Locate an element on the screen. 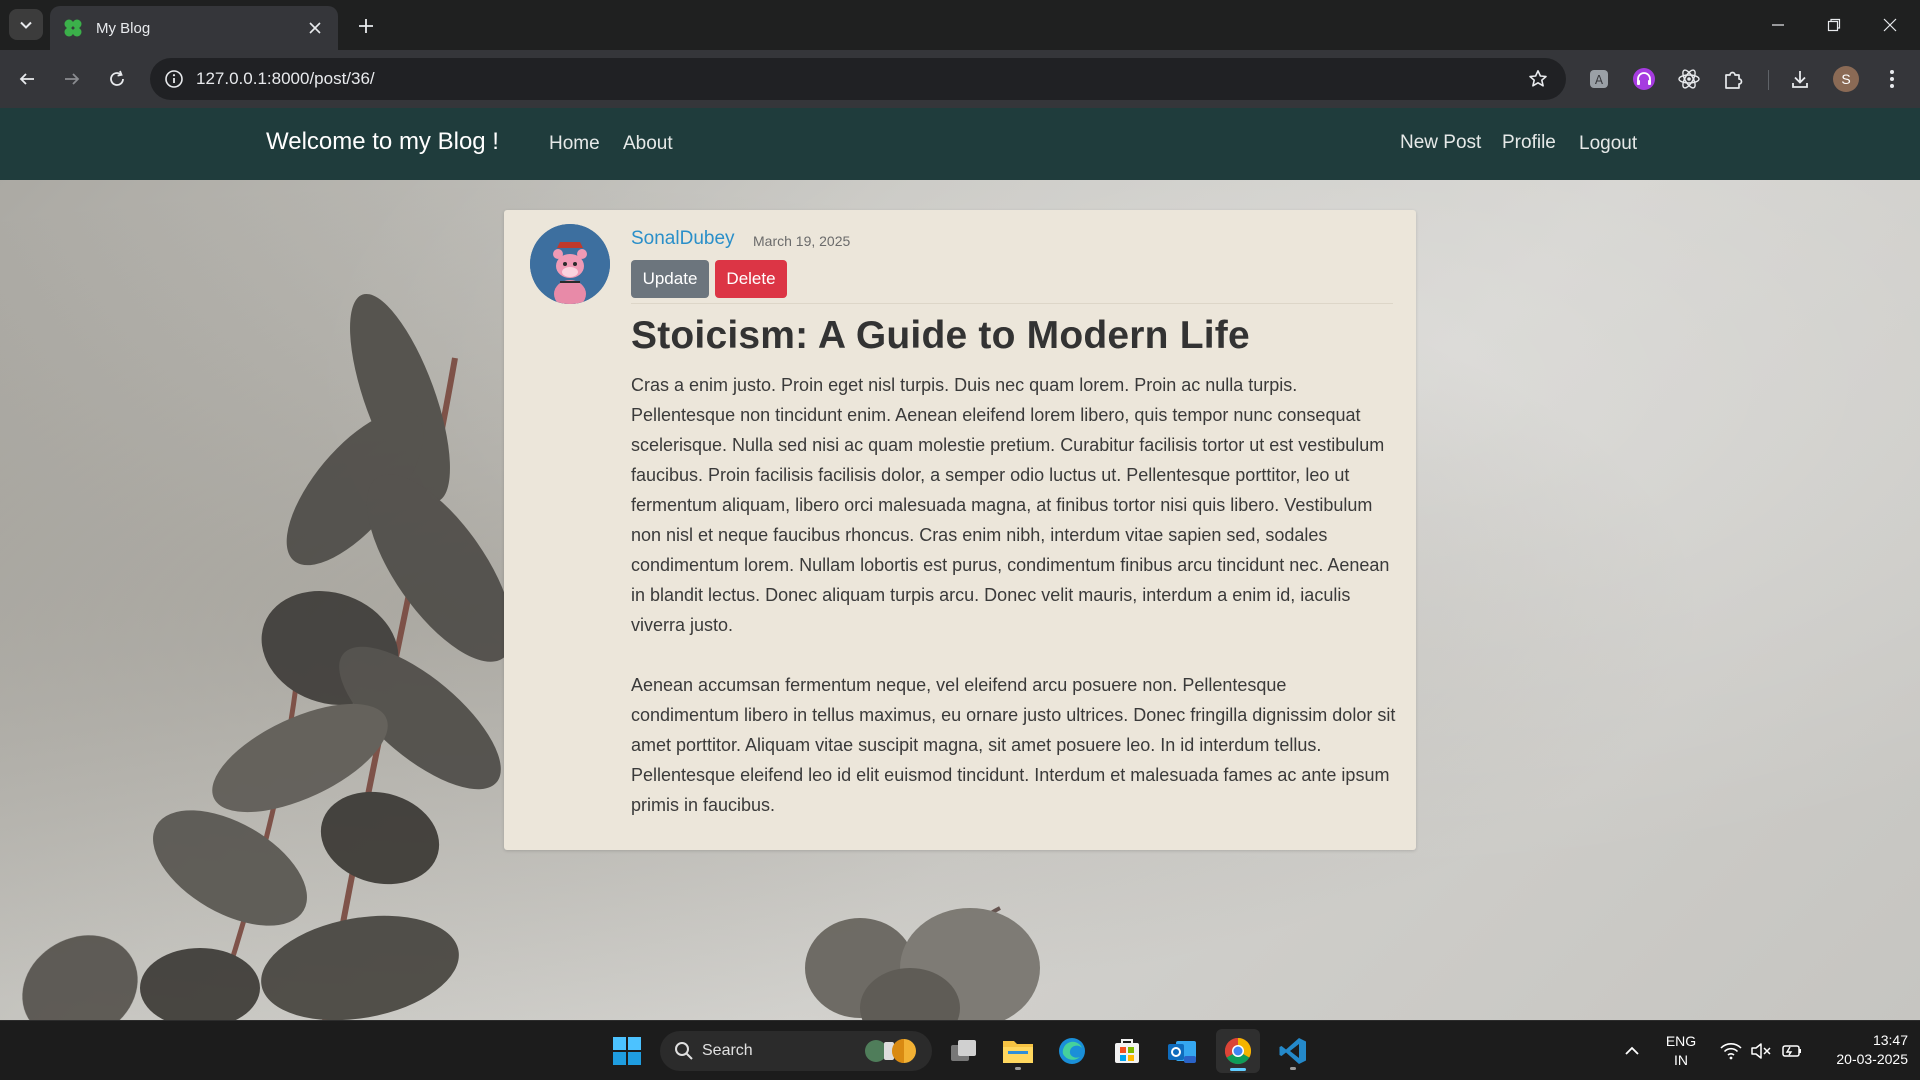 This screenshot has height=1080, width=1920. browser-toolbar: 127.0.0.1:8000/post/36/ A S is located at coordinates (960, 79).